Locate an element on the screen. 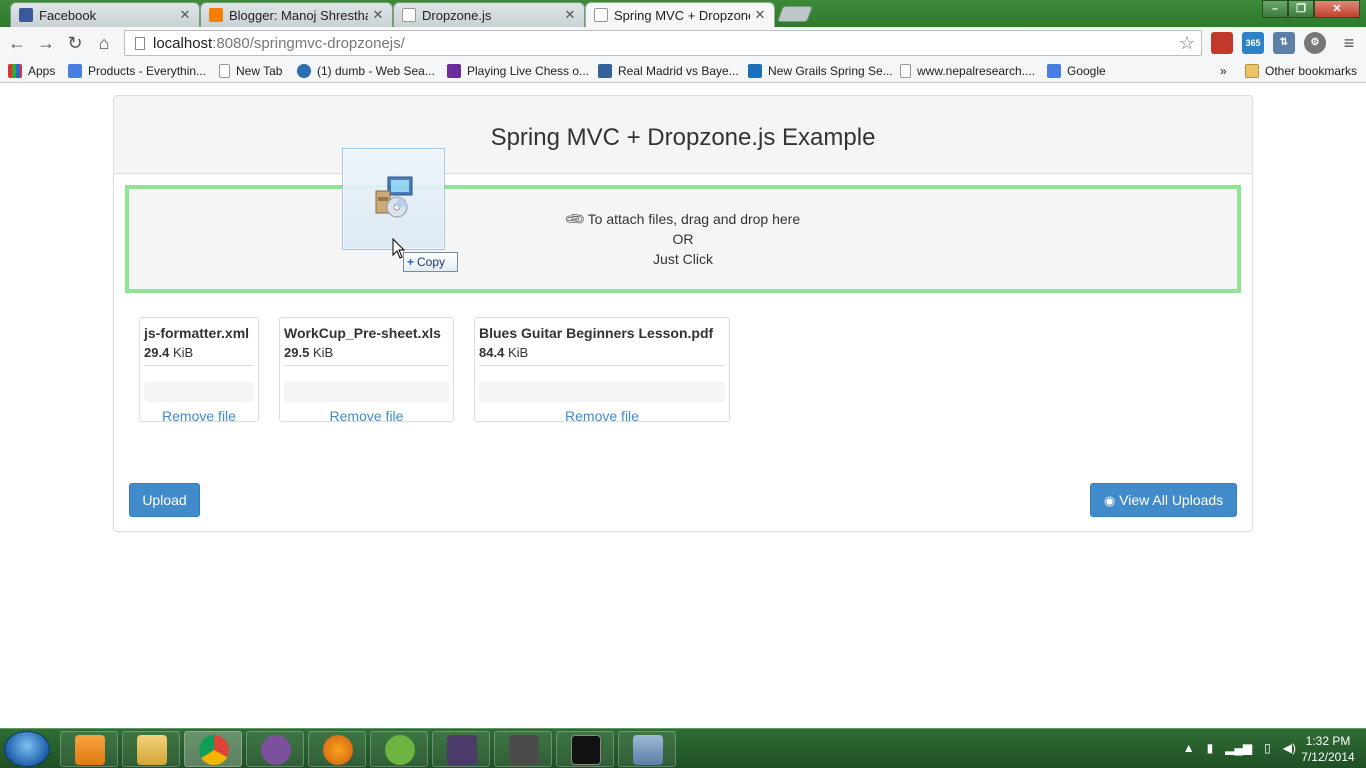 The height and width of the screenshot is (768, 1366). download-extension-icon: ⇅ is located at coordinates (1284, 43).